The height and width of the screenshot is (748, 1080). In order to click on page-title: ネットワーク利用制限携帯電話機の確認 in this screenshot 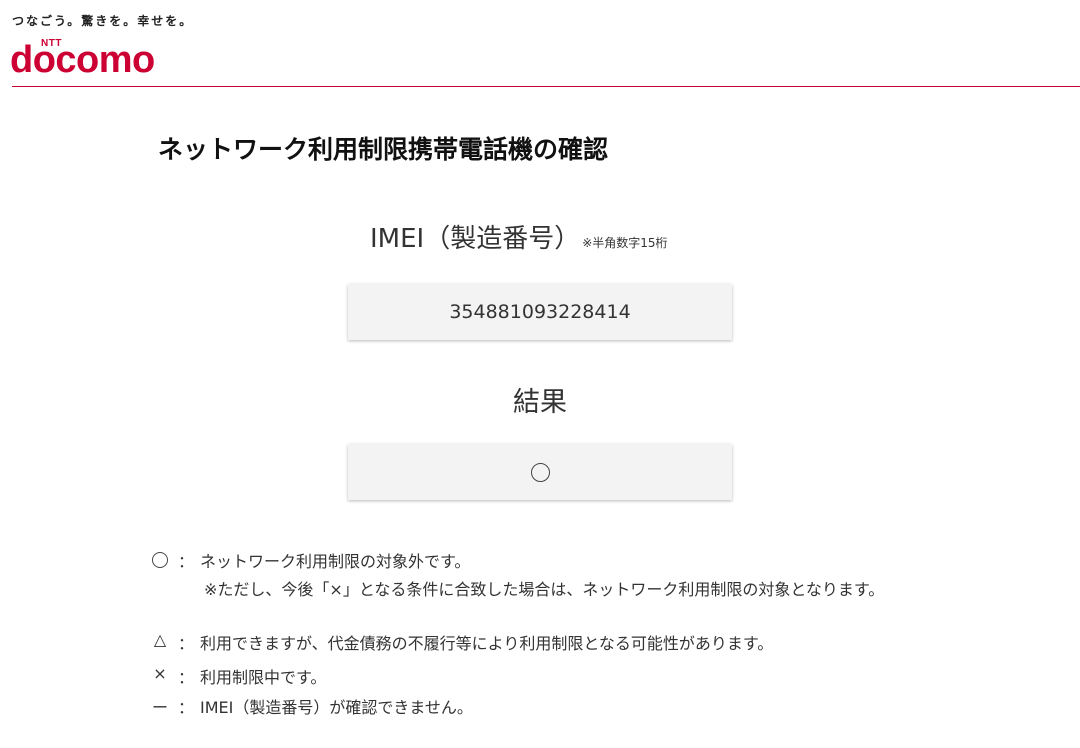, I will do `click(383, 149)`.